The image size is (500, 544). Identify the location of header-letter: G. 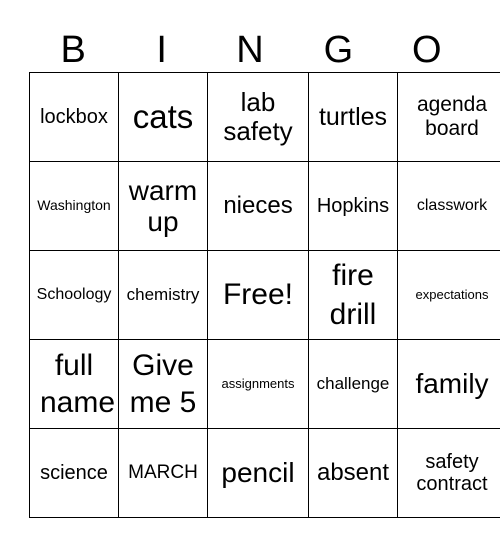
(338, 50).